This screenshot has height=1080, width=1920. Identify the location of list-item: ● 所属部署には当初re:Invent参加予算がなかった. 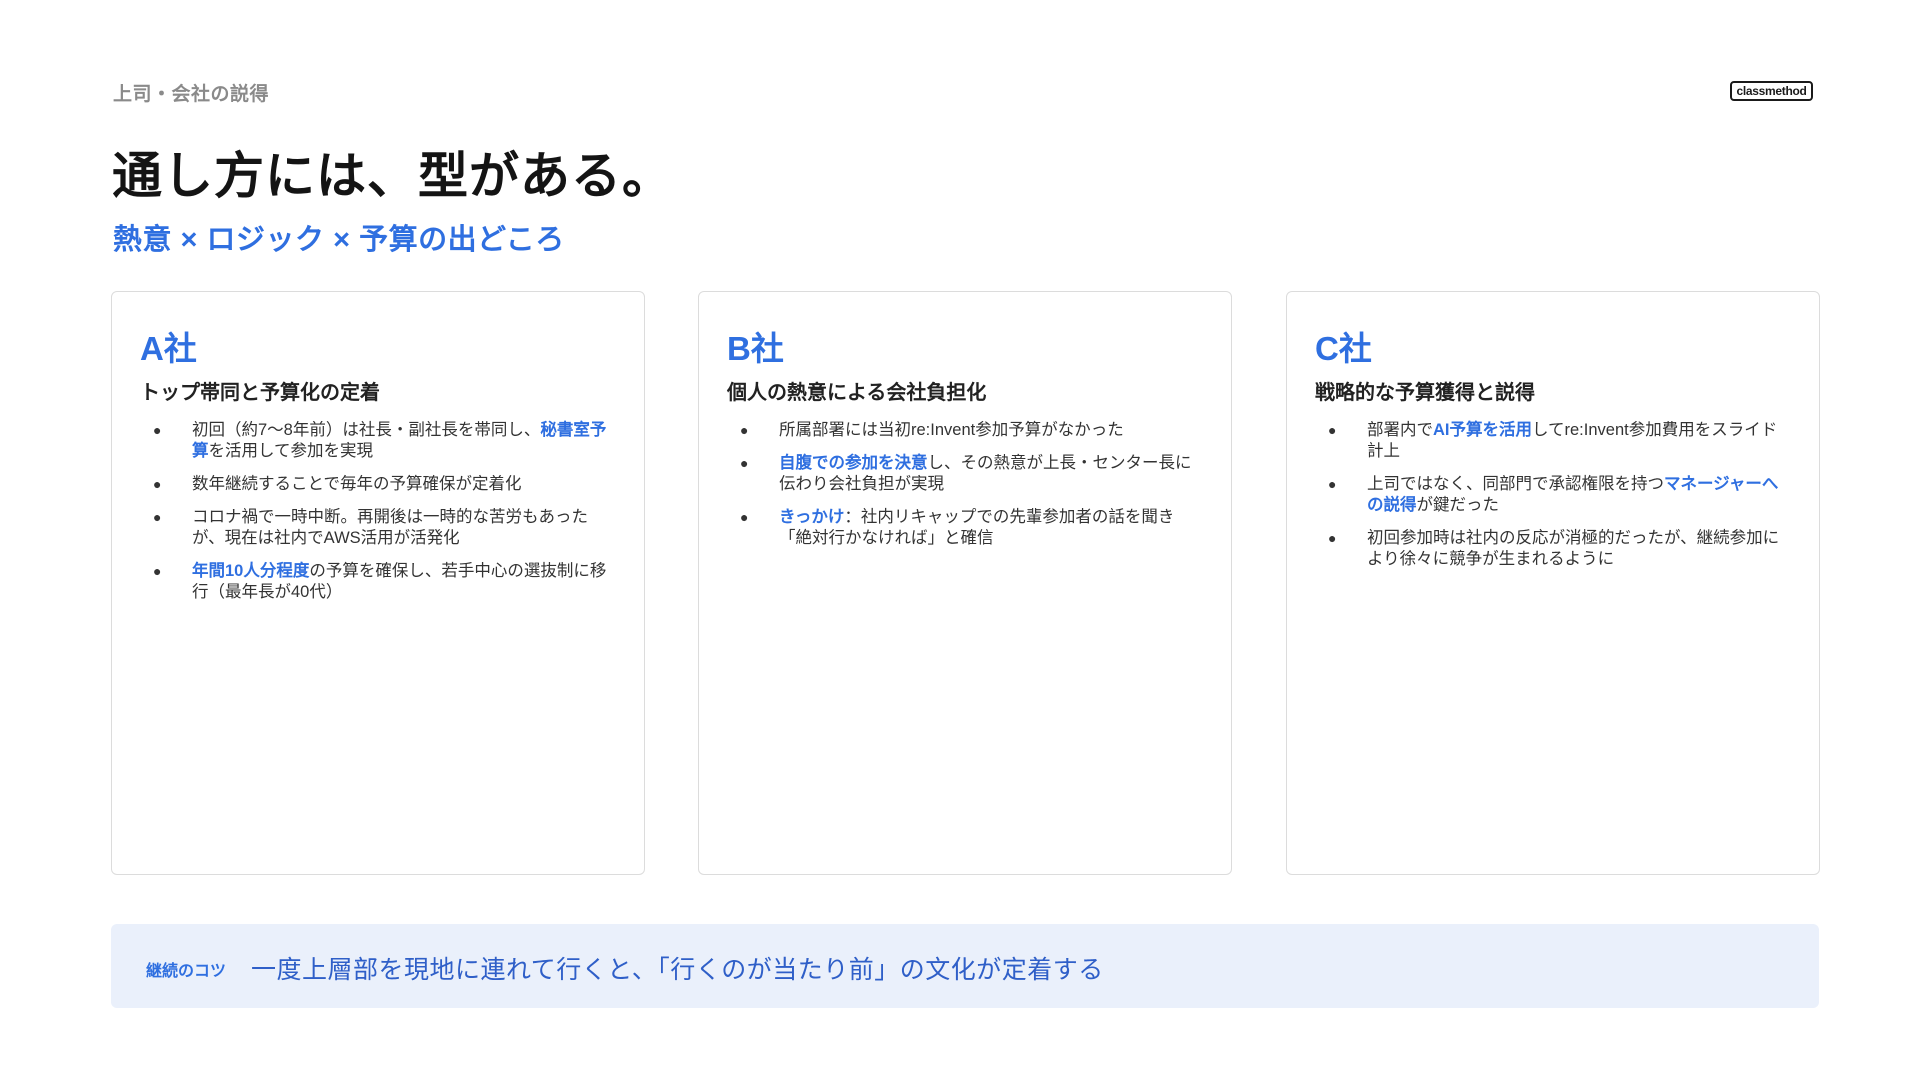
(972, 430).